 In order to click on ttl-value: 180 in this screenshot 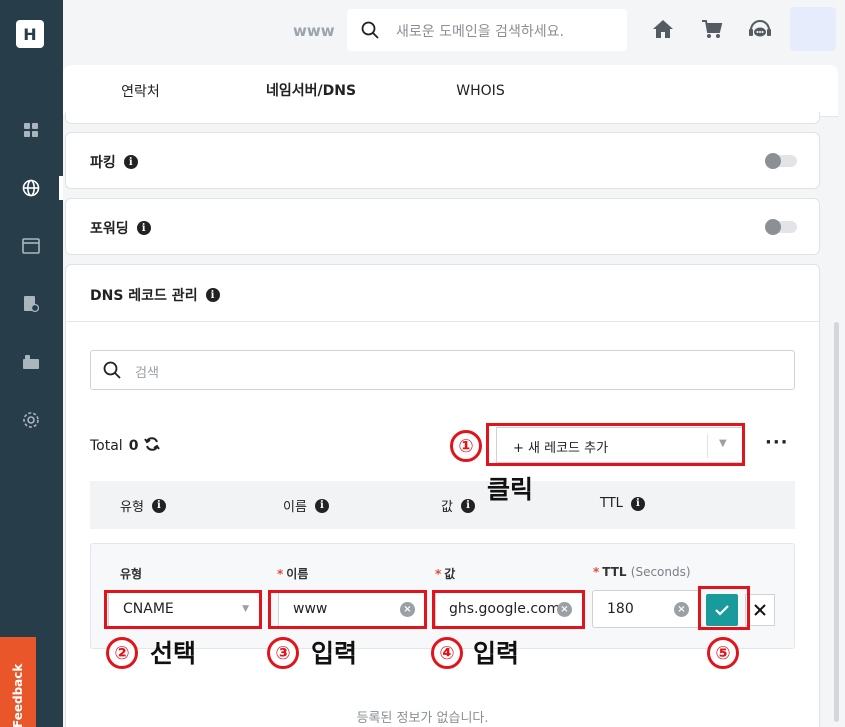, I will do `click(620, 609)`.